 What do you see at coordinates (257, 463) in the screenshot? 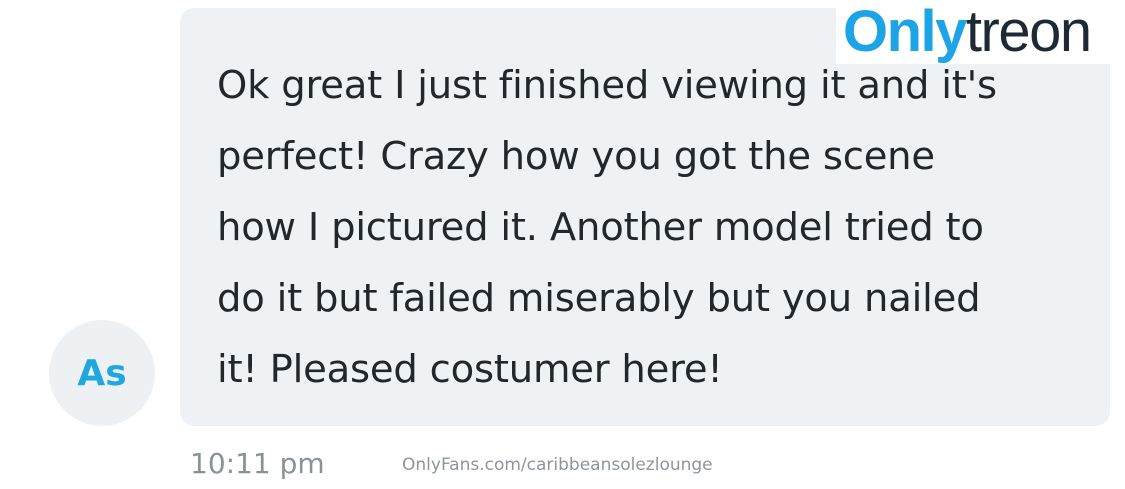
I see `message-timestamp: 10:11 pm` at bounding box center [257, 463].